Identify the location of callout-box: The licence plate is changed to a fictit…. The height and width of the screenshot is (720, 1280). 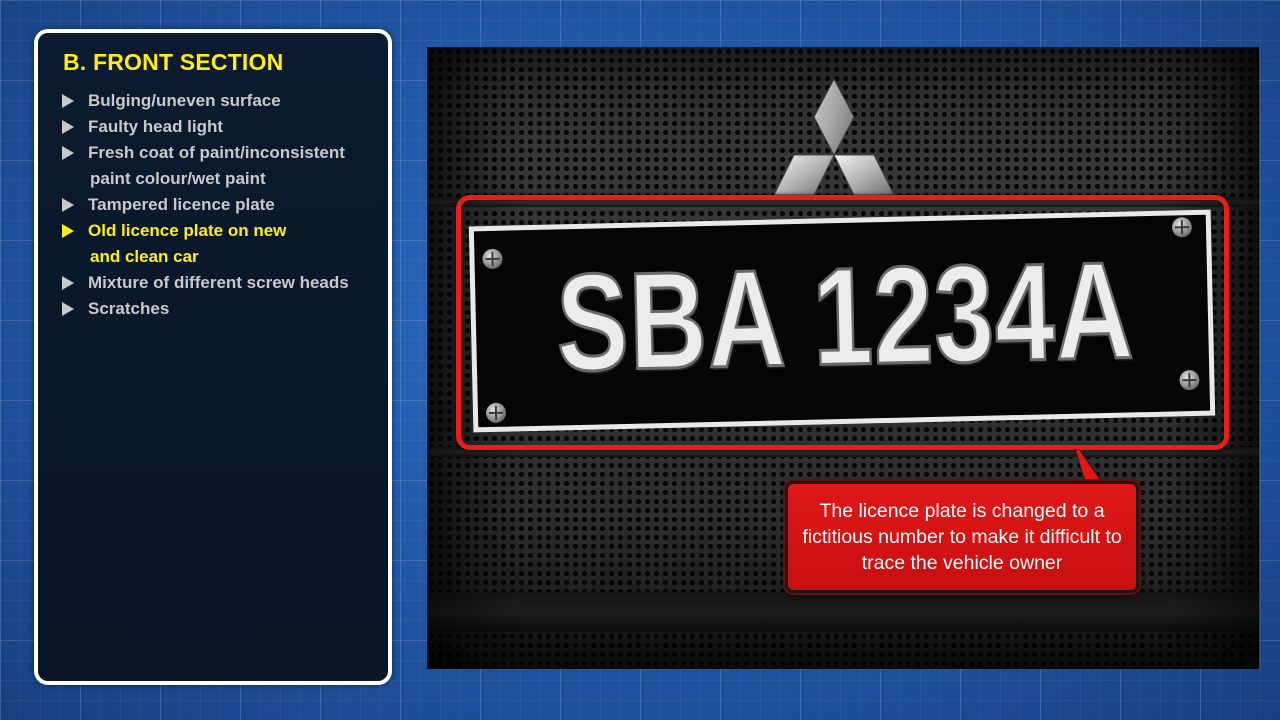
(962, 537).